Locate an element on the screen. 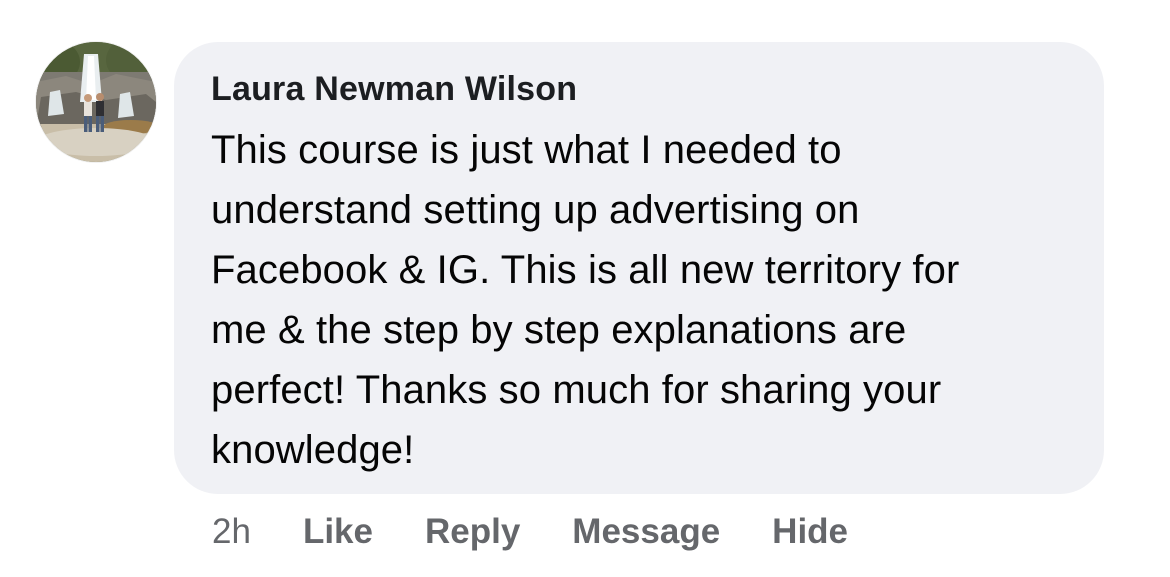 The width and height of the screenshot is (1170, 577). hide-button: Hide is located at coordinates (810, 532).